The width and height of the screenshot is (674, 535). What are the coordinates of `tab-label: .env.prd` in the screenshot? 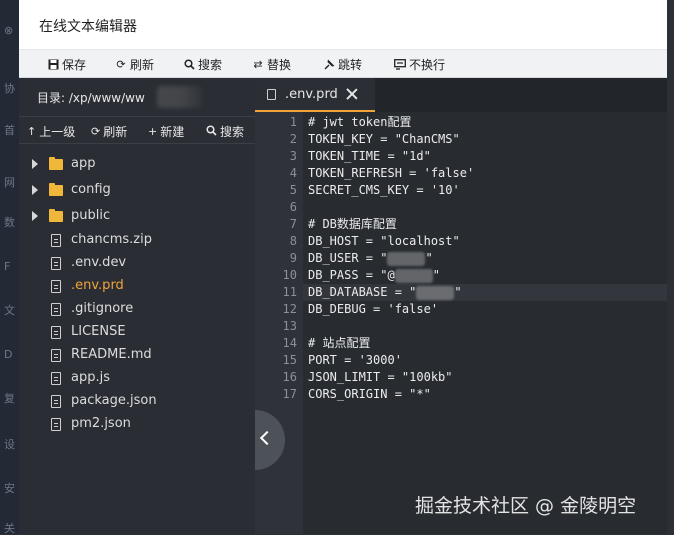 It's located at (311, 94).